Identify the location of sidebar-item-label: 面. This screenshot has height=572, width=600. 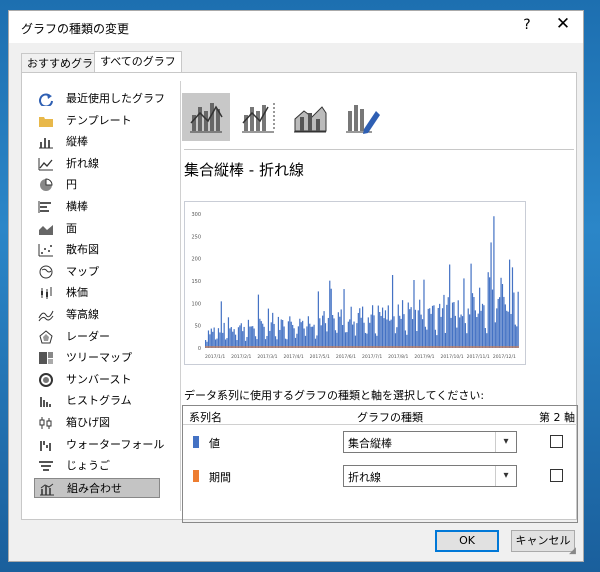
(71, 228).